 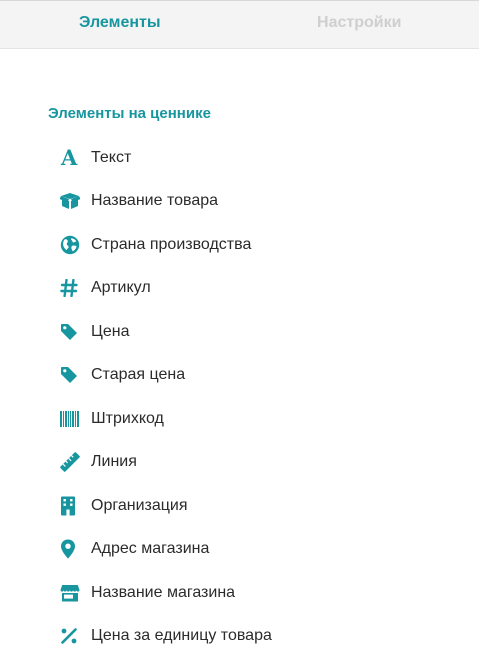 What do you see at coordinates (181, 636) in the screenshot?
I see `list-item-label: Цена за единицу товара` at bounding box center [181, 636].